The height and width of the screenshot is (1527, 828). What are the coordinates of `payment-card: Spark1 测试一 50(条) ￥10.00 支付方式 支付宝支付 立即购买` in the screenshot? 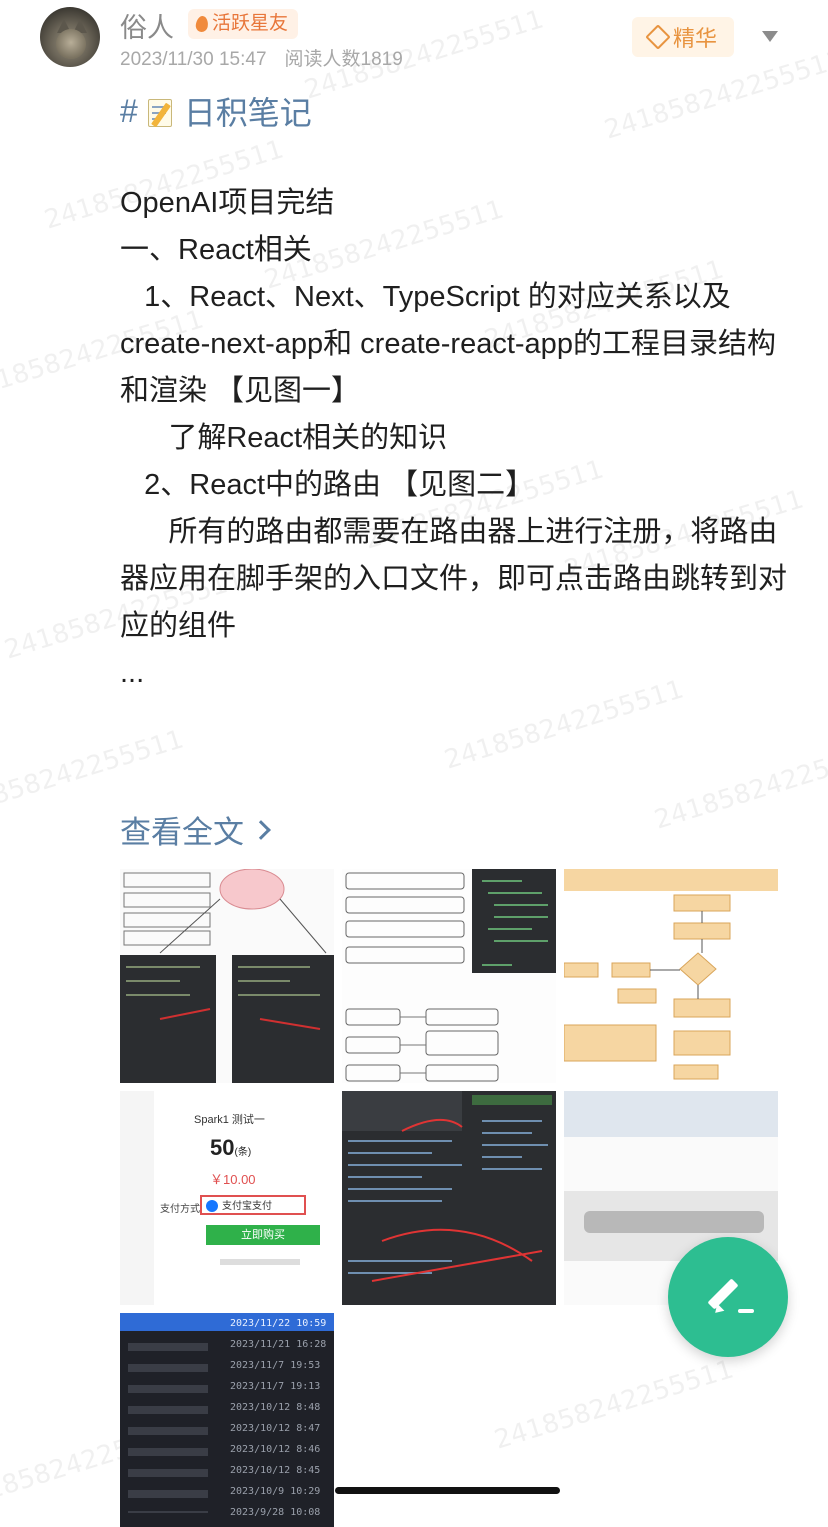 It's located at (244, 1198).